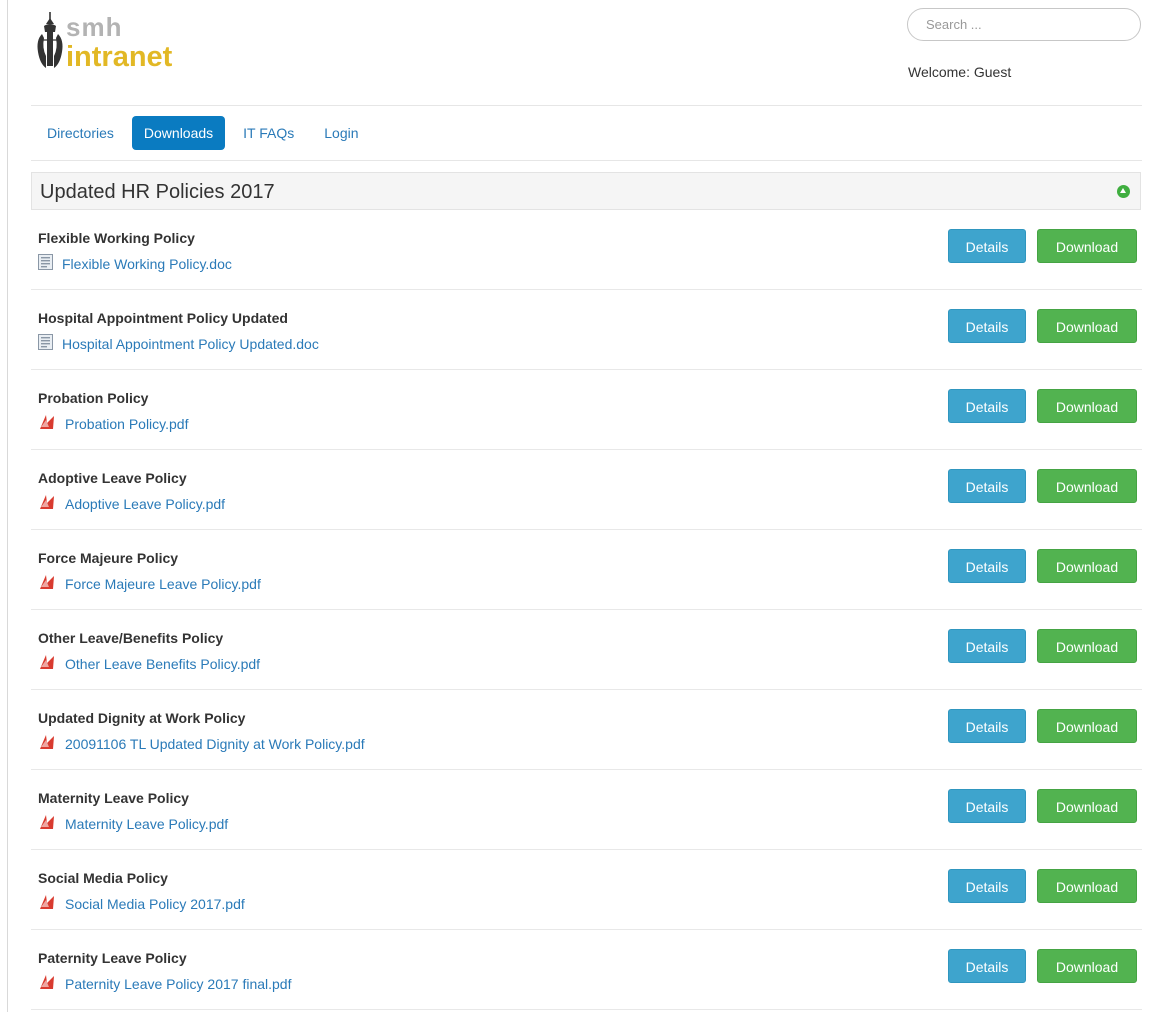 This screenshot has height=1012, width=1160. Describe the element at coordinates (103, 878) in the screenshot. I see `item-title: Social Media Policy` at that location.